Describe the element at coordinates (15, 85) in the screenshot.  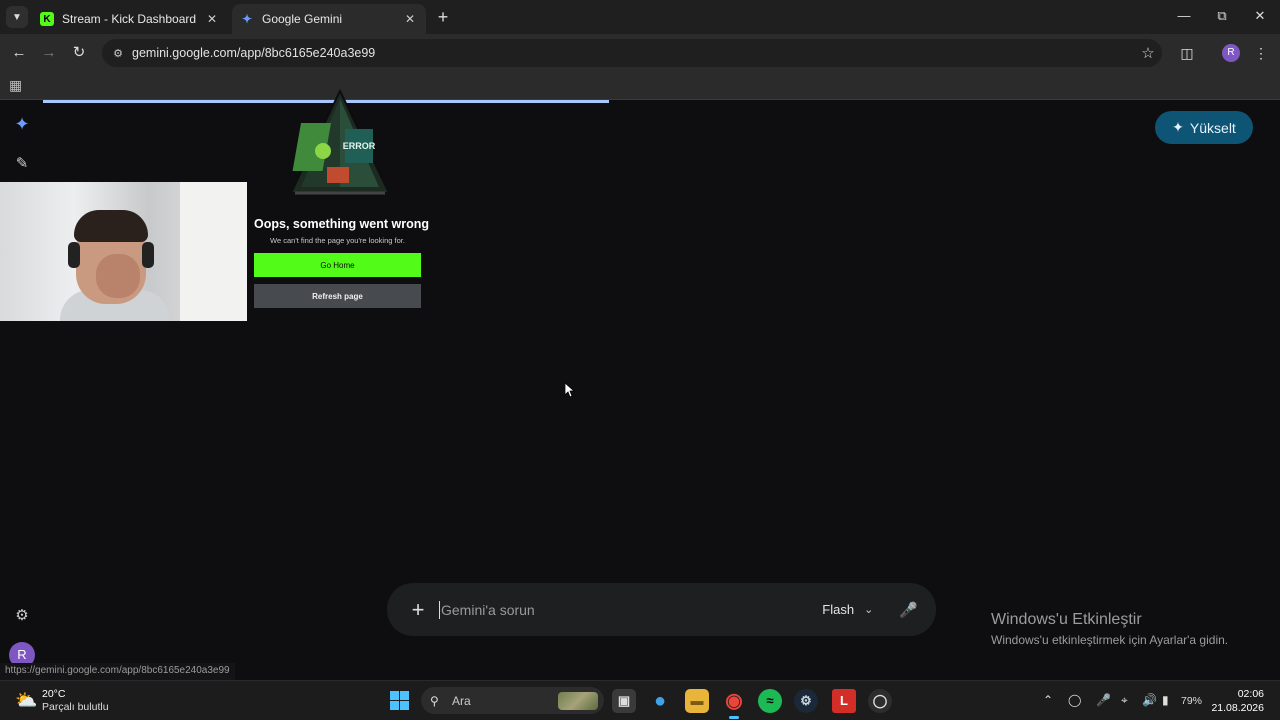
I see `apps-grid-icon: ▦` at that location.